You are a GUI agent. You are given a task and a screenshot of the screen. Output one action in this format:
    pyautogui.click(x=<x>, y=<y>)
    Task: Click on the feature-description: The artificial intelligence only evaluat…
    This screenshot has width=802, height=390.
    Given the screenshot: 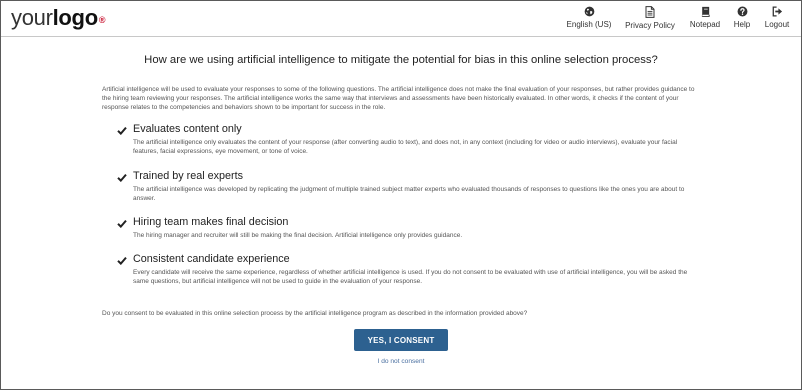 What is the action you would take?
    pyautogui.click(x=405, y=147)
    